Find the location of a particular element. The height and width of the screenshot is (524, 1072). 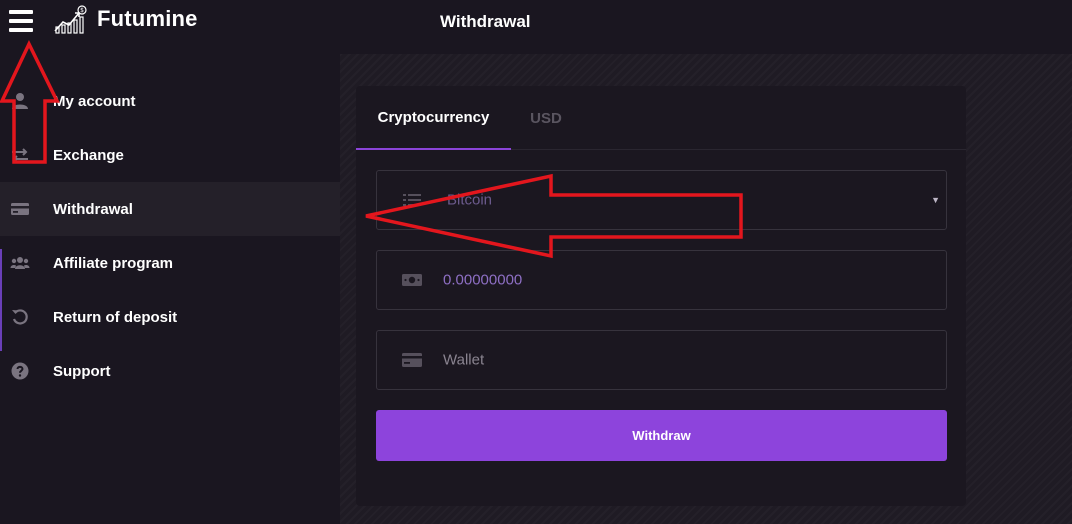

amount-input: 0.00000000 is located at coordinates (661, 280).